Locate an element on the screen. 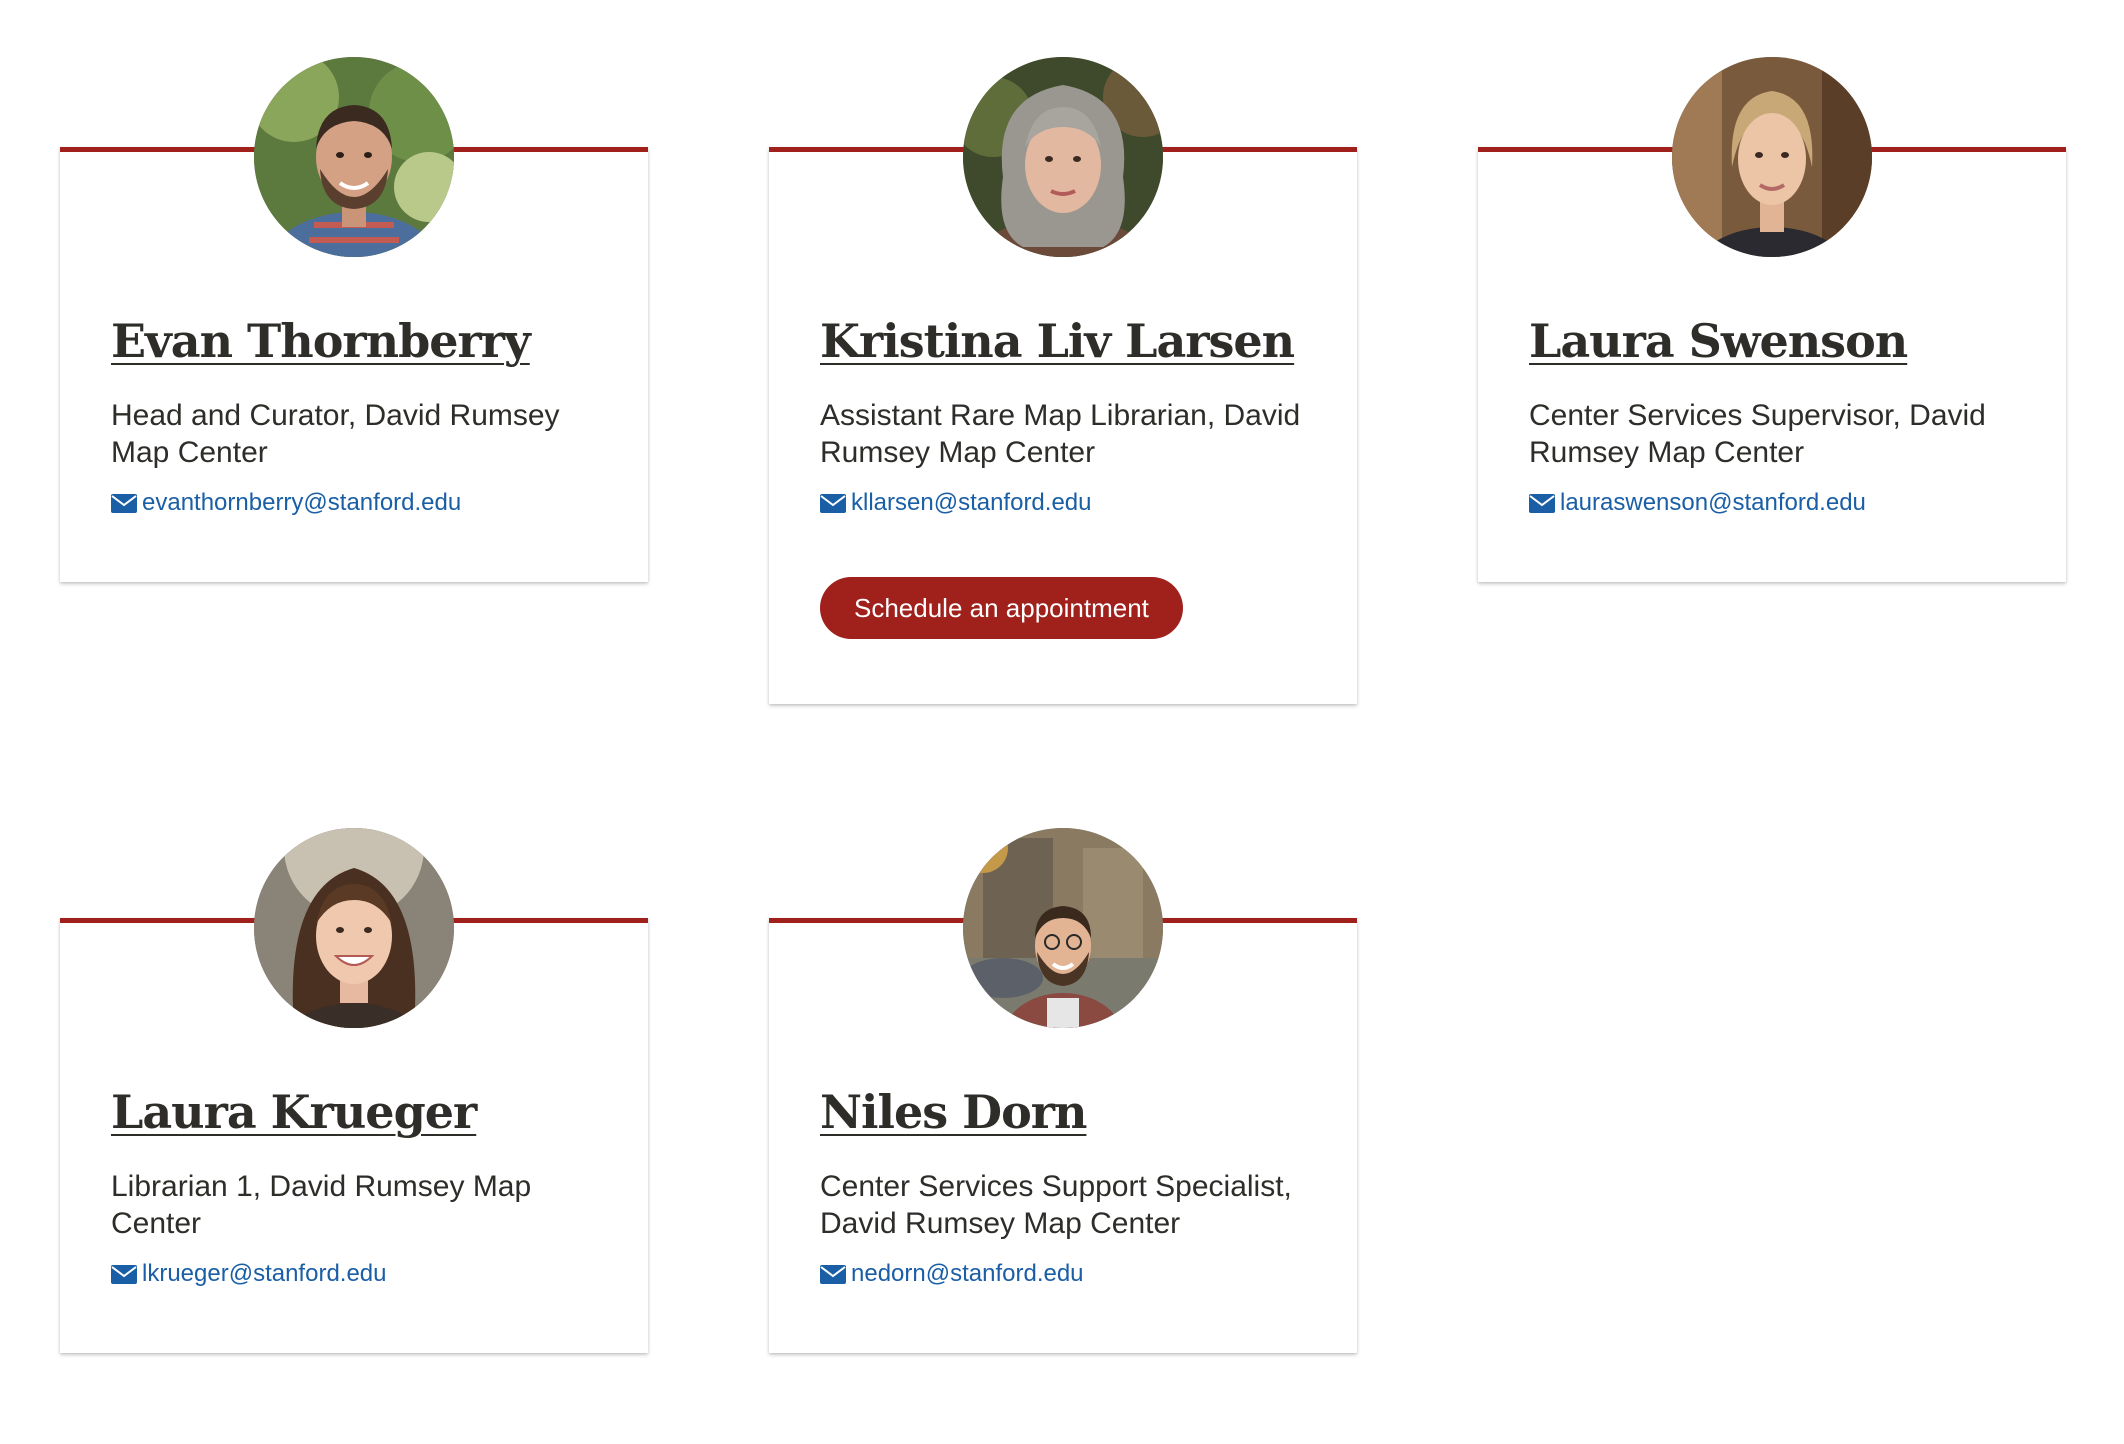 The width and height of the screenshot is (2124, 1444). staff-name-link: Kristina Liv Larsen is located at coordinates (1057, 341).